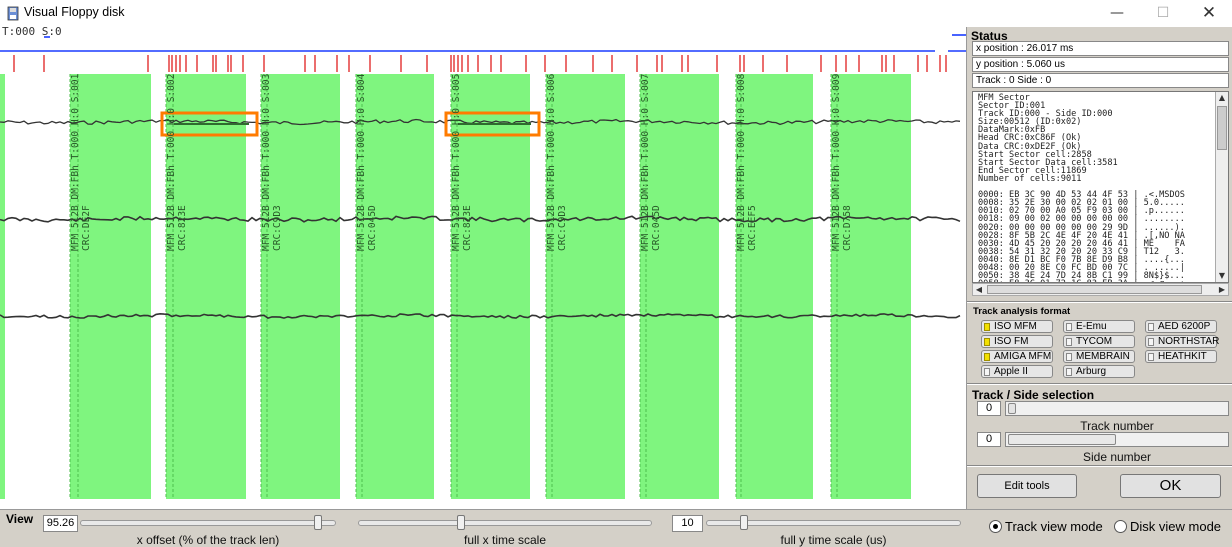 This screenshot has width=1232, height=547. What do you see at coordinates (557, 162) in the screenshot?
I see `sector-label: MFM 512B DM:FBh T:000 H:0 S:006 CRC:C9D3` at bounding box center [557, 162].